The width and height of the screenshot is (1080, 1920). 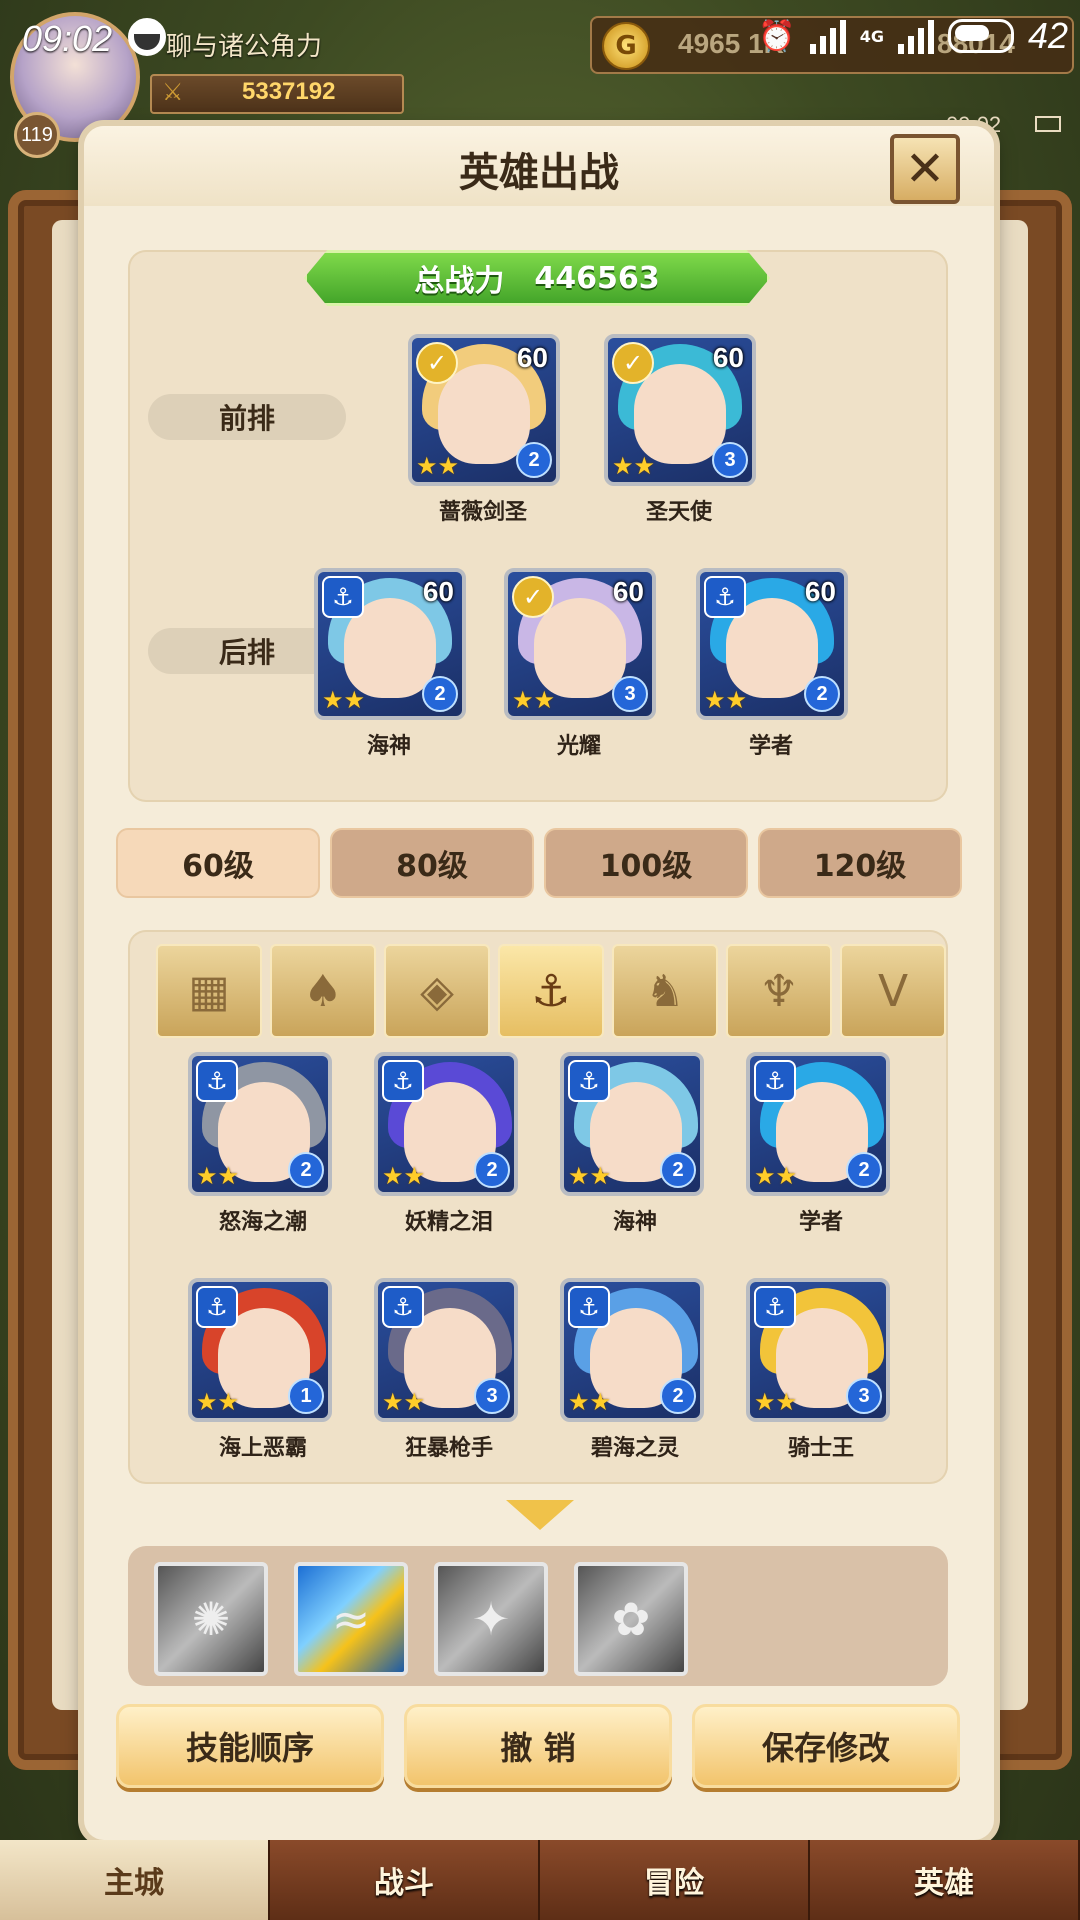 I want to click on skill-slot: ✿, so click(x=631, y=1619).